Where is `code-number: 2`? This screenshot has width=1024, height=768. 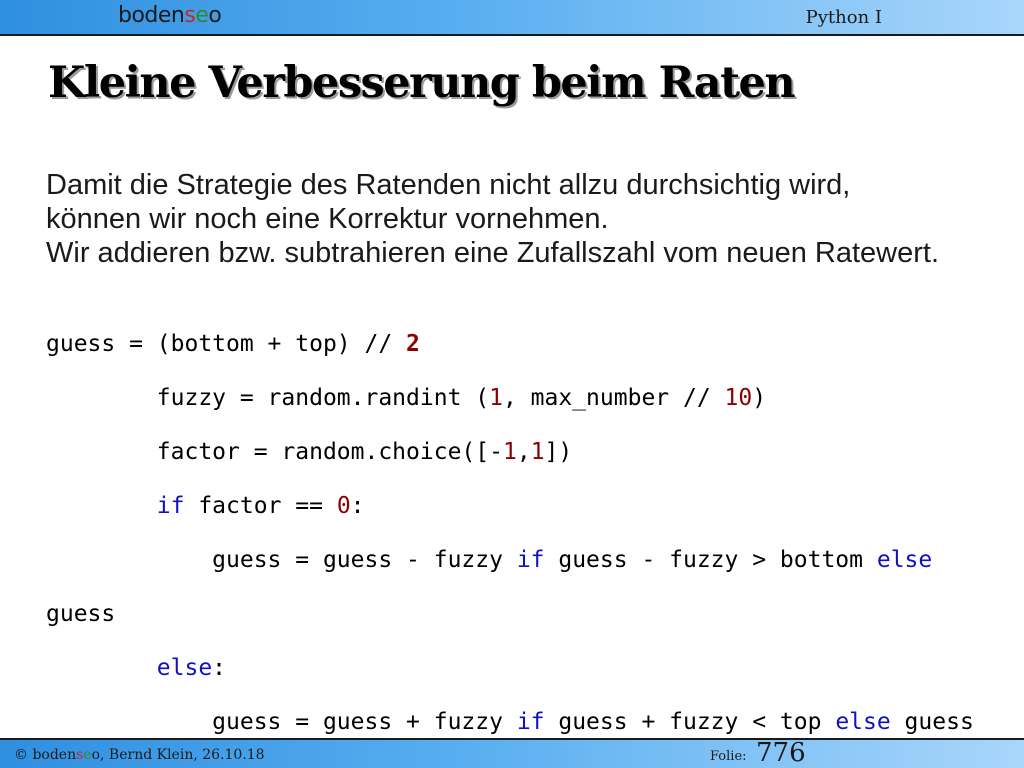
code-number: 2 is located at coordinates (413, 344).